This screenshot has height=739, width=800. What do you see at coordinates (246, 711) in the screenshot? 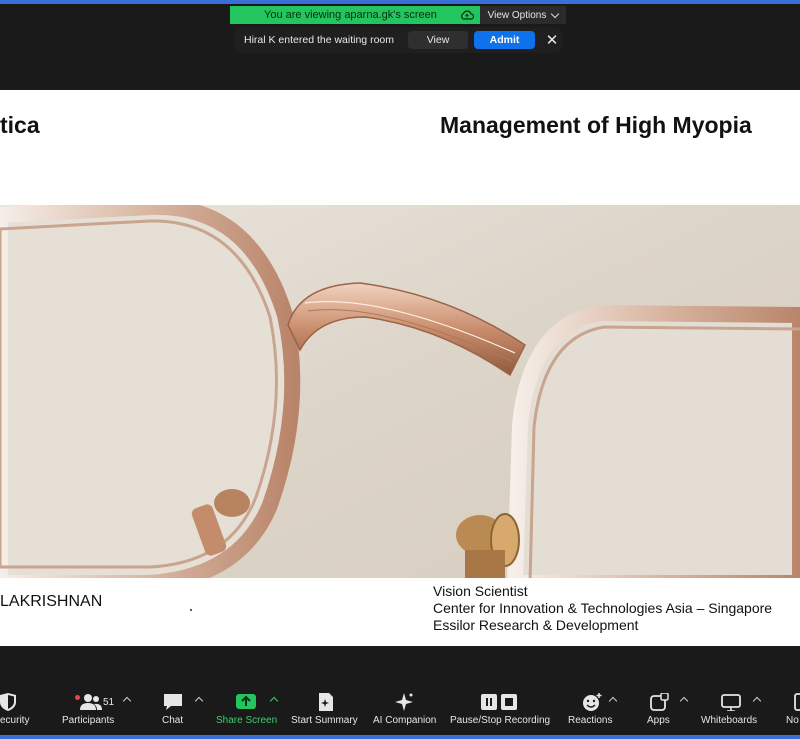
I see `share-screen-button: Share Screen` at bounding box center [246, 711].